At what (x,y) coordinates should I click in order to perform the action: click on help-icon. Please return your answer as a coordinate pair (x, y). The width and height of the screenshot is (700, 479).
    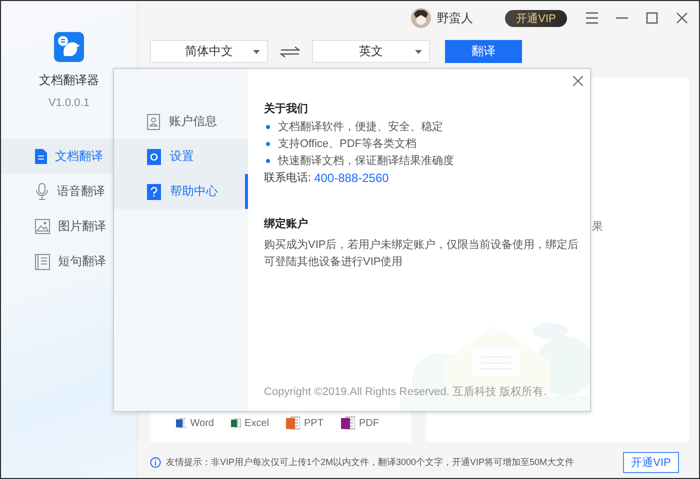
    Looking at the image, I should click on (154, 192).